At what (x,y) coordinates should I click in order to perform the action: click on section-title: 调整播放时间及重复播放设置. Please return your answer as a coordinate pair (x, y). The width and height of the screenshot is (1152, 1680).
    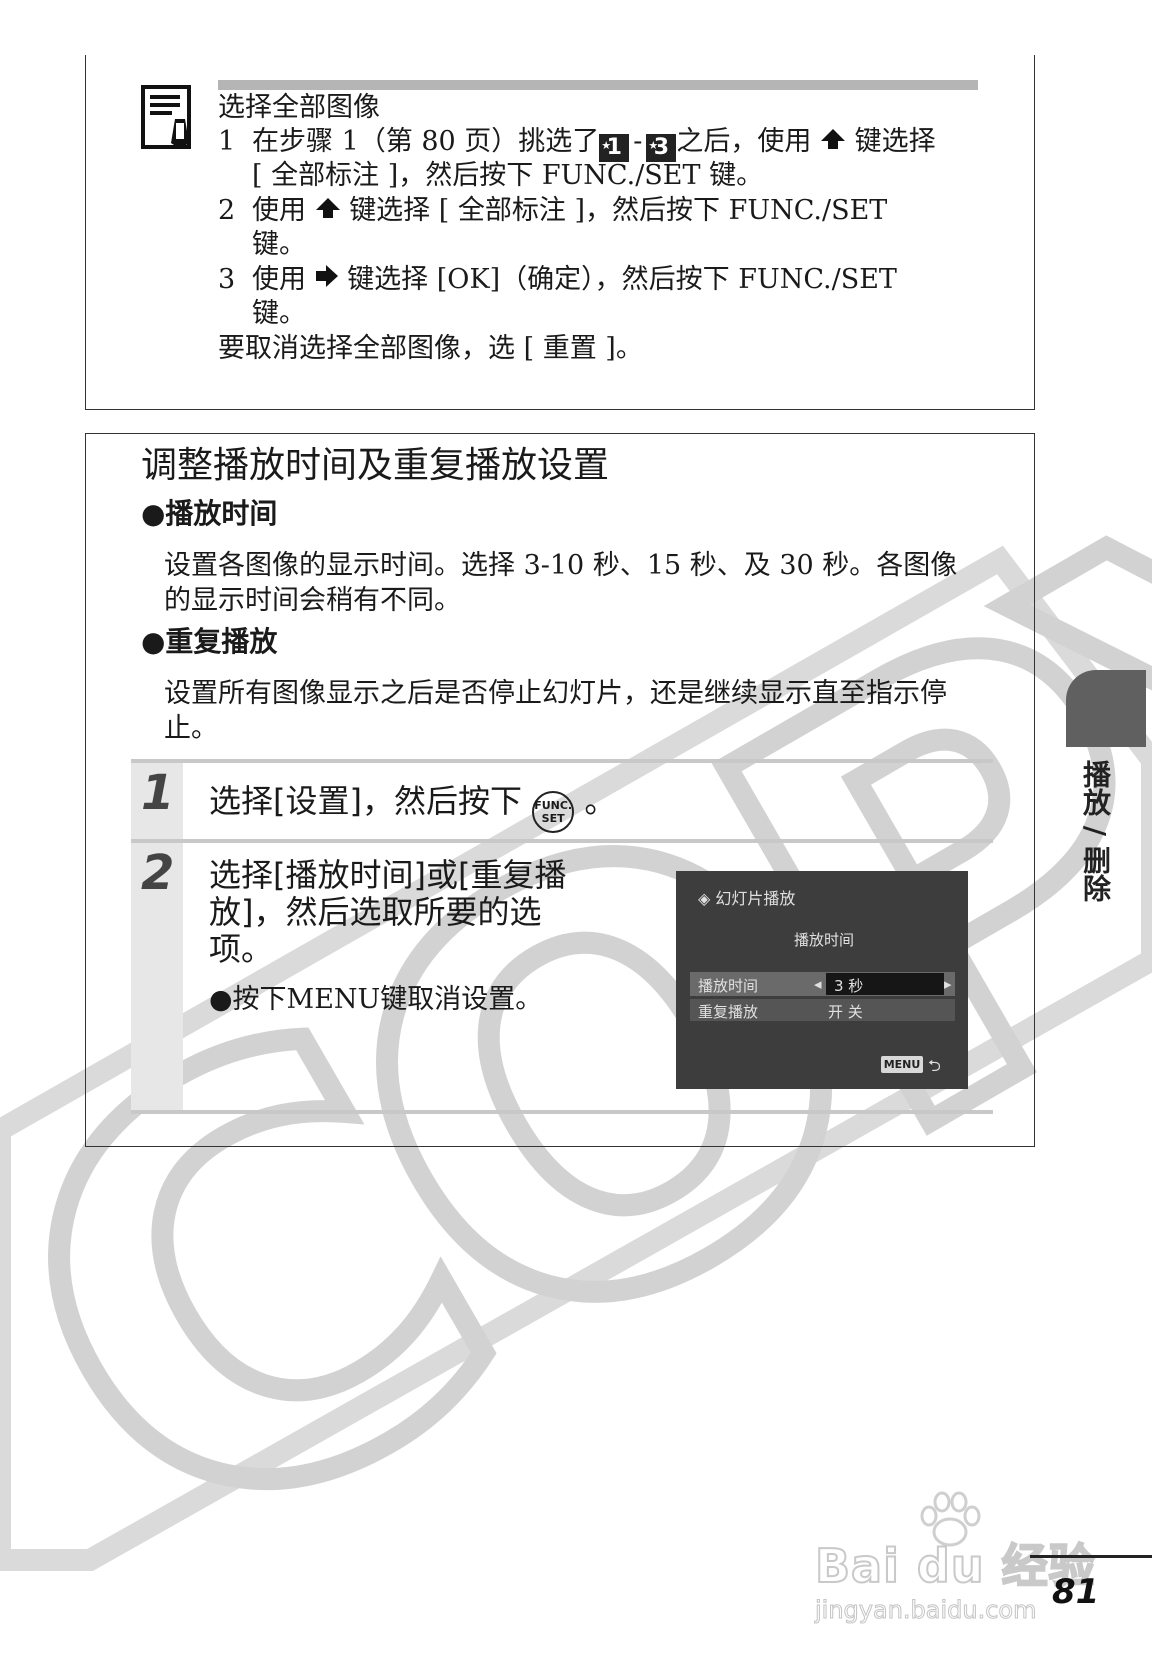
    Looking at the image, I should click on (375, 465).